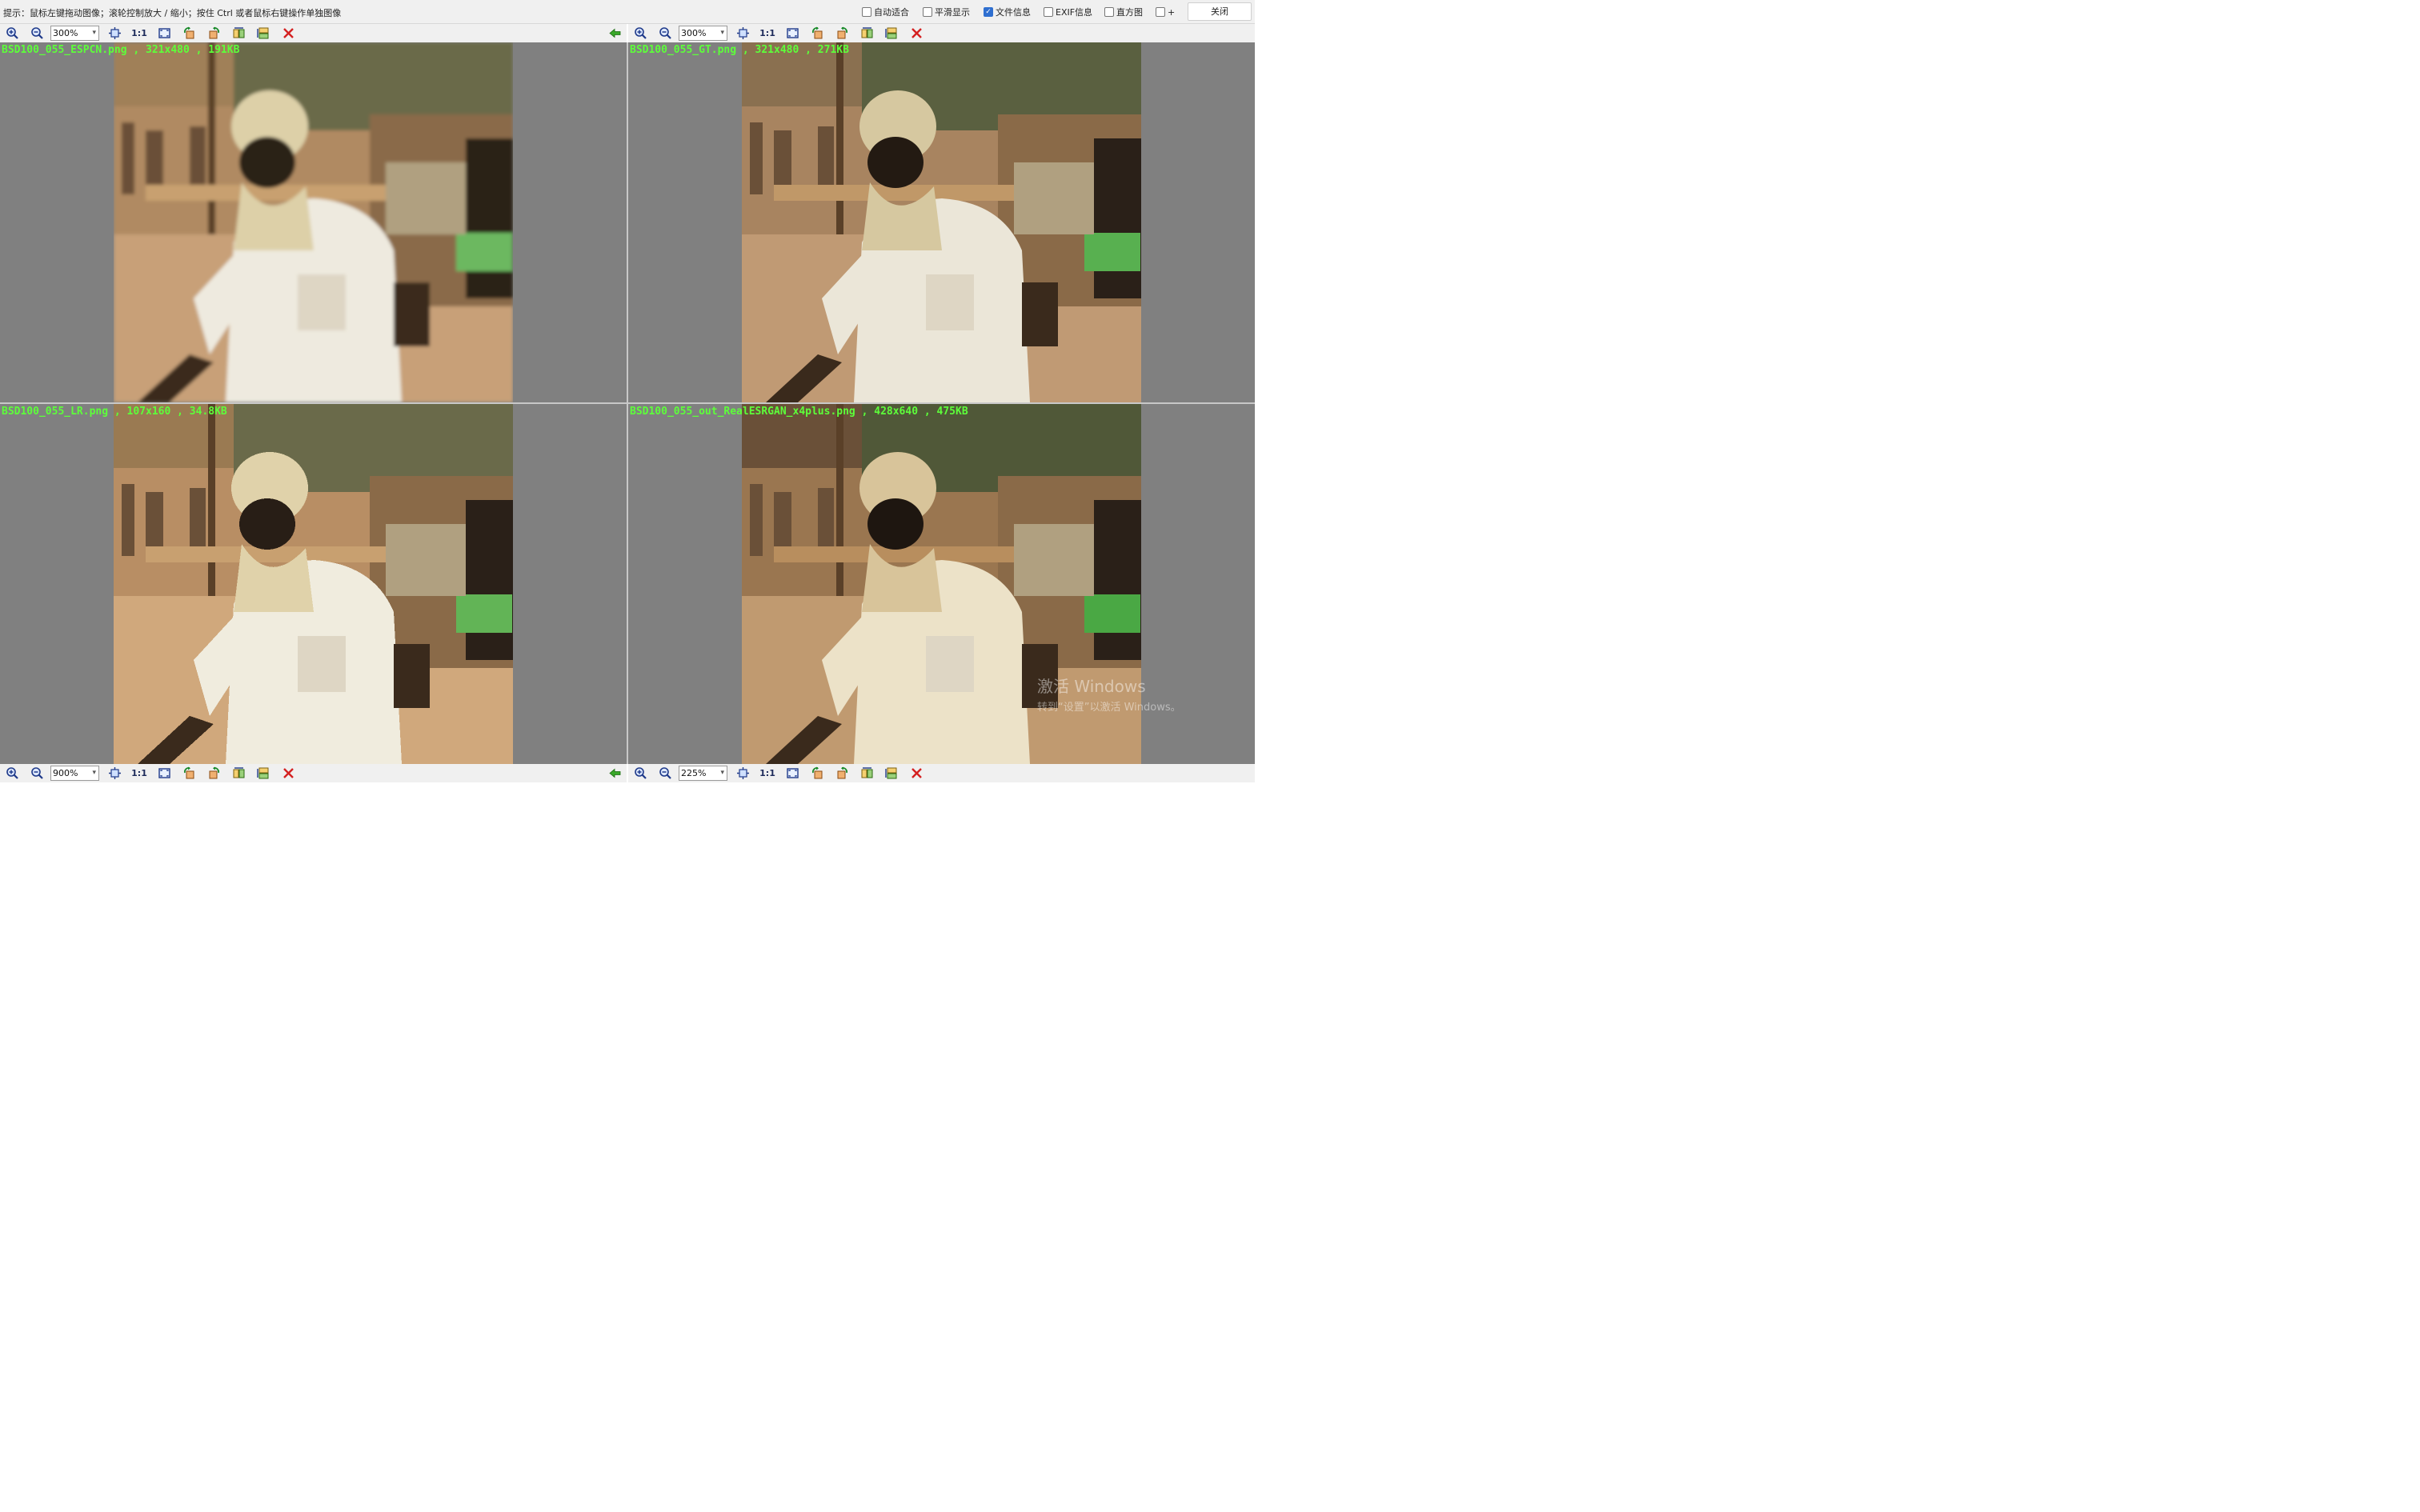 The image size is (2420, 1512). I want to click on watermark-title: 激活 Windows, so click(1091, 686).